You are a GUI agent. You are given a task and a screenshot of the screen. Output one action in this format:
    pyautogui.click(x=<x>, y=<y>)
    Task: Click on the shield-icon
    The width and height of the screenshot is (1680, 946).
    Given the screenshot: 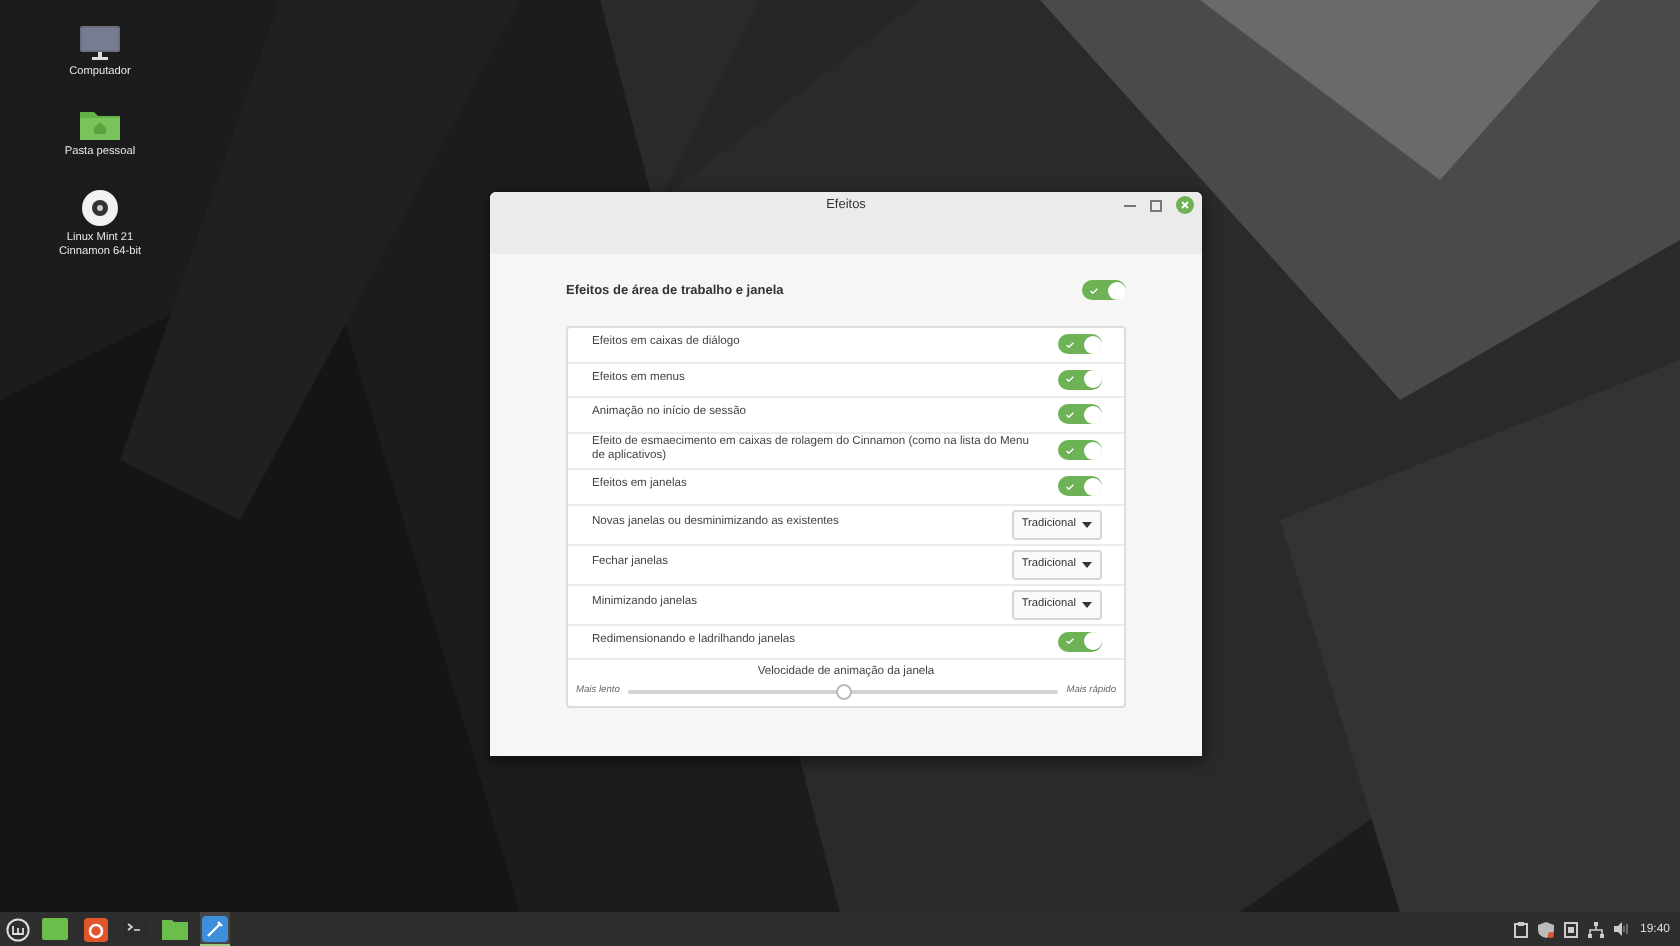 What is the action you would take?
    pyautogui.click(x=1545, y=929)
    